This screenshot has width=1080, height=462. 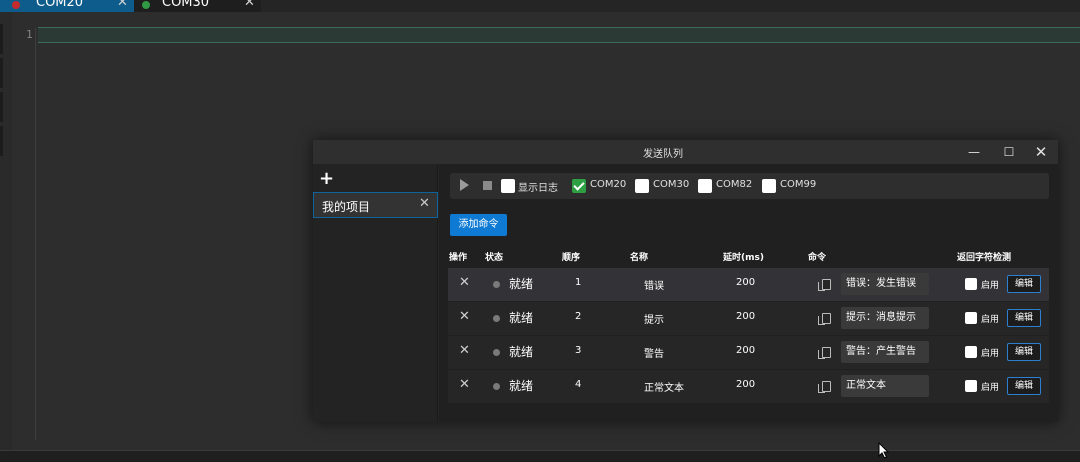 I want to click on column-header: 操作, so click(x=458, y=258).